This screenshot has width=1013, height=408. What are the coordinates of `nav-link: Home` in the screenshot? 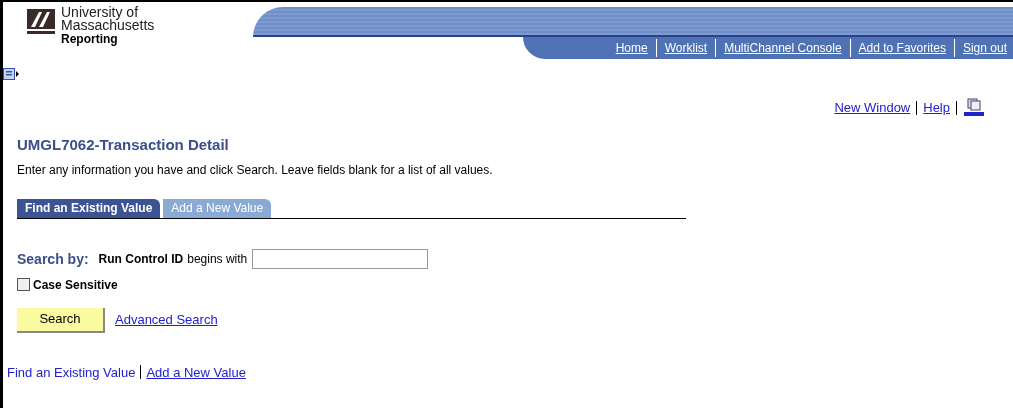 It's located at (631, 48).